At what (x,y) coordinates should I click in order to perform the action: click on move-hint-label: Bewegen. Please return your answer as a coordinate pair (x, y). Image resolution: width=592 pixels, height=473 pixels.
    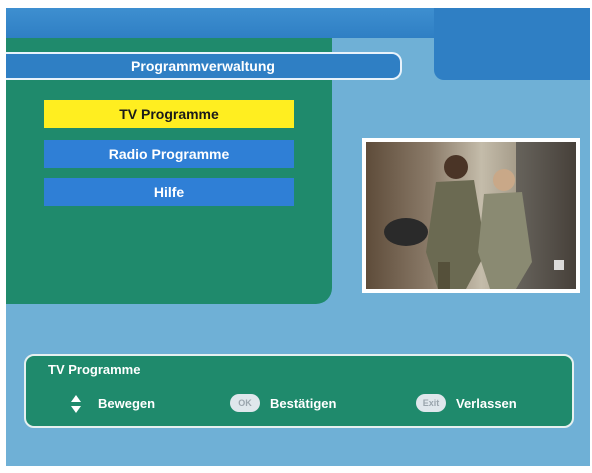
    Looking at the image, I should click on (127, 403).